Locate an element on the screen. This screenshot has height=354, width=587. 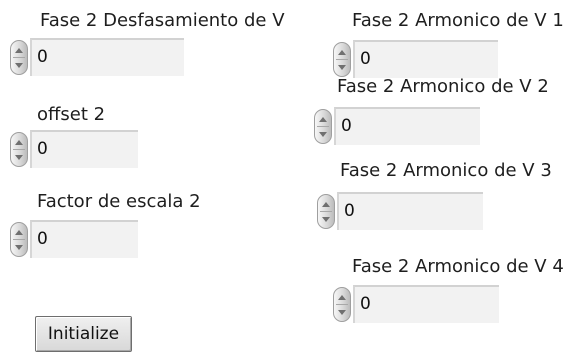
fase-desfasamiento-spinner is located at coordinates (19, 57).